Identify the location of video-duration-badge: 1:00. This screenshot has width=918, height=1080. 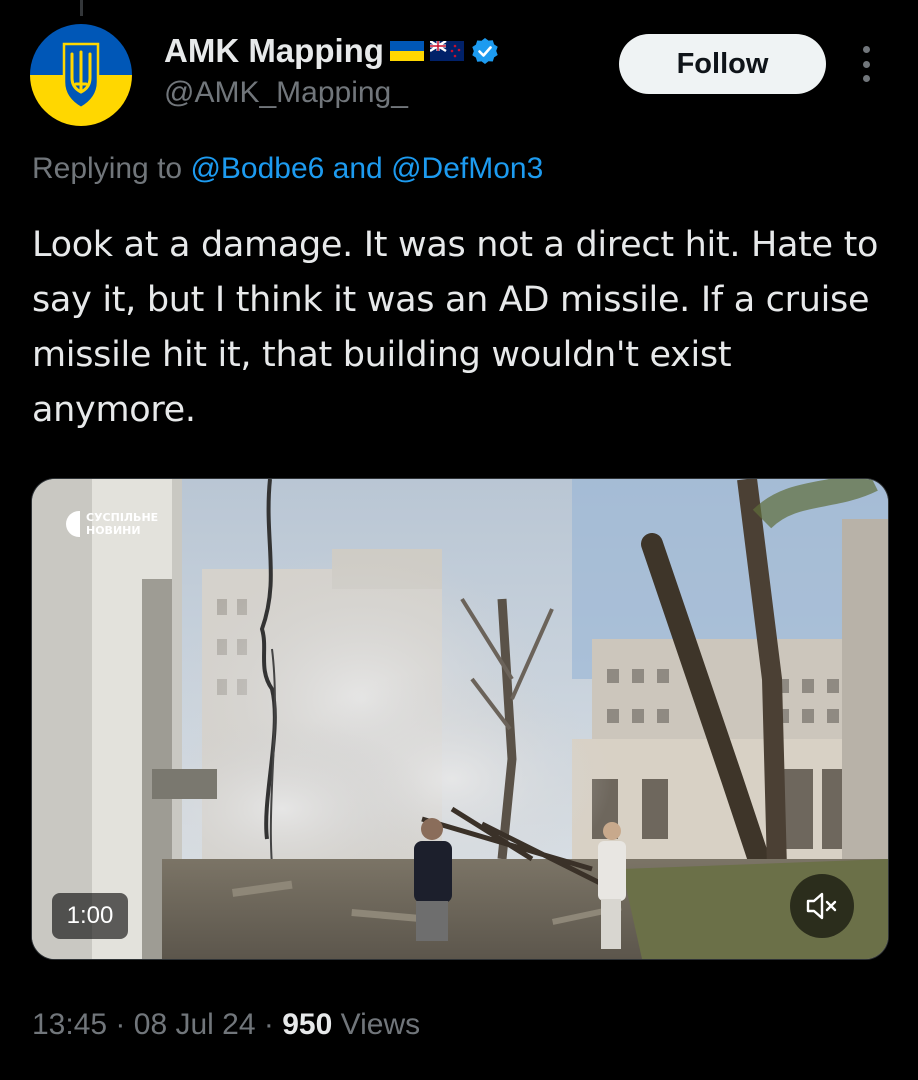
(90, 916).